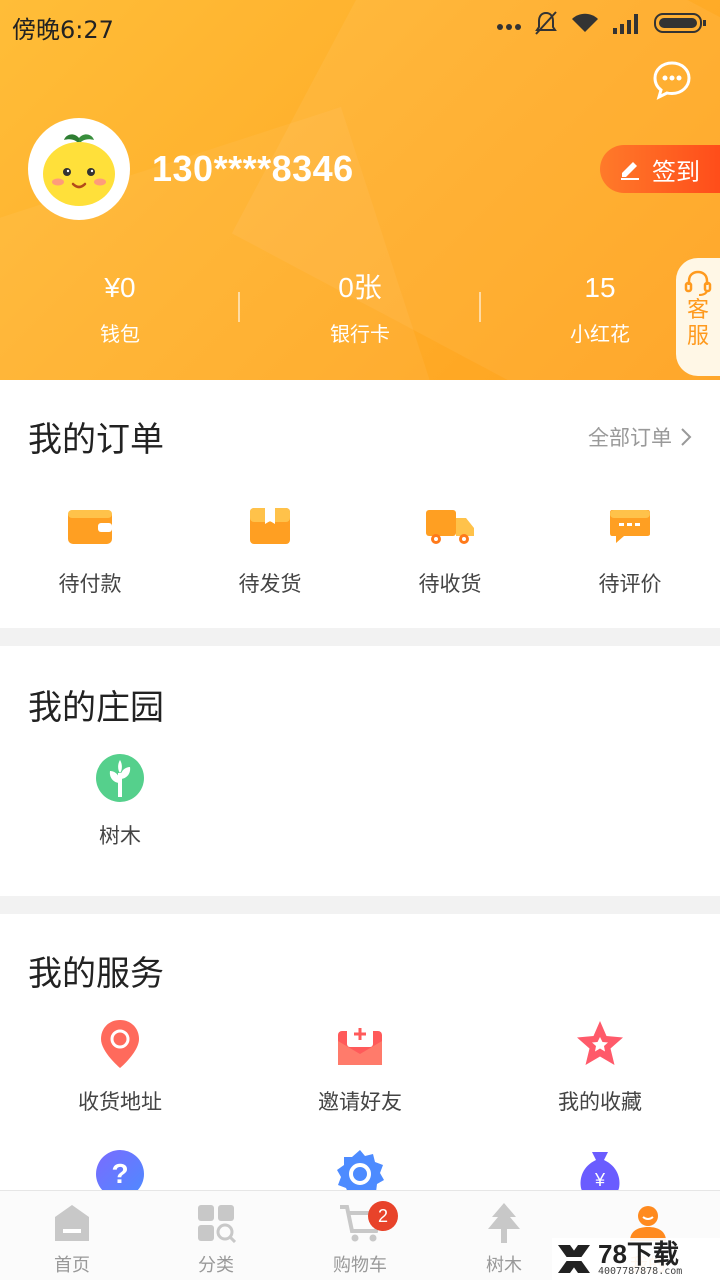  Describe the element at coordinates (120, 307) in the screenshot. I see `stat-wallet: ¥0 钱包` at that location.